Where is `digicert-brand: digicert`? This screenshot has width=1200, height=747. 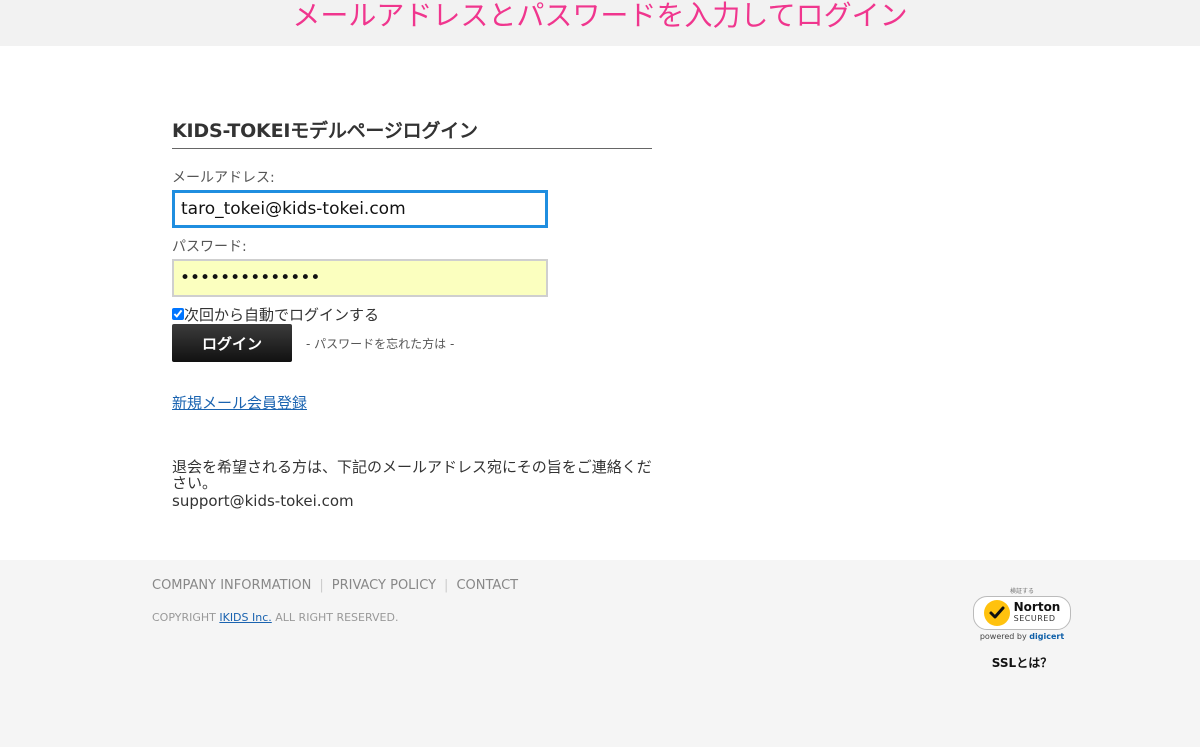
digicert-brand: digicert is located at coordinates (1047, 636).